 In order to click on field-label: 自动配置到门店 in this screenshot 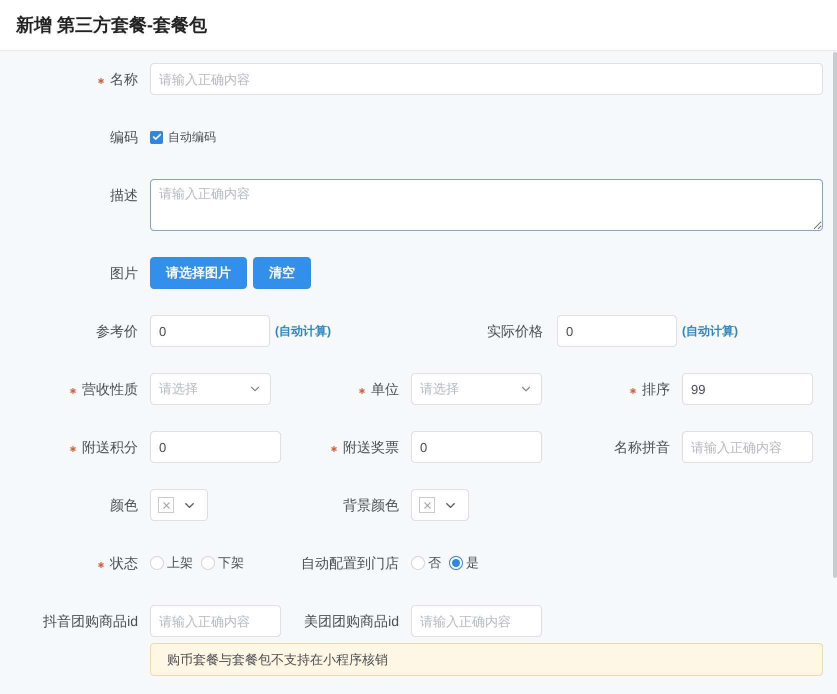, I will do `click(350, 563)`.